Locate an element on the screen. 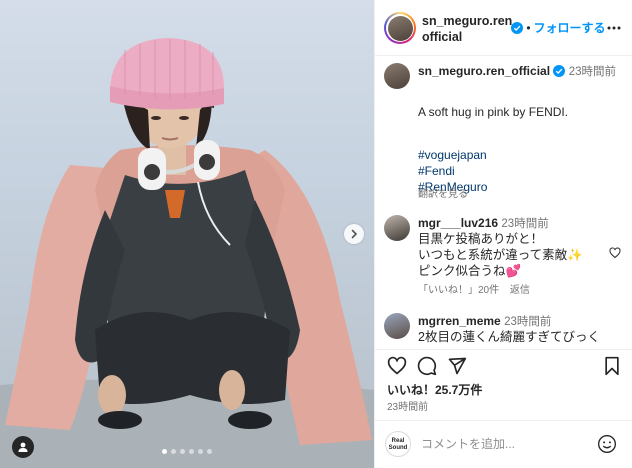 The height and width of the screenshot is (468, 632). translate-link: 翻訳を見る is located at coordinates (443, 192).